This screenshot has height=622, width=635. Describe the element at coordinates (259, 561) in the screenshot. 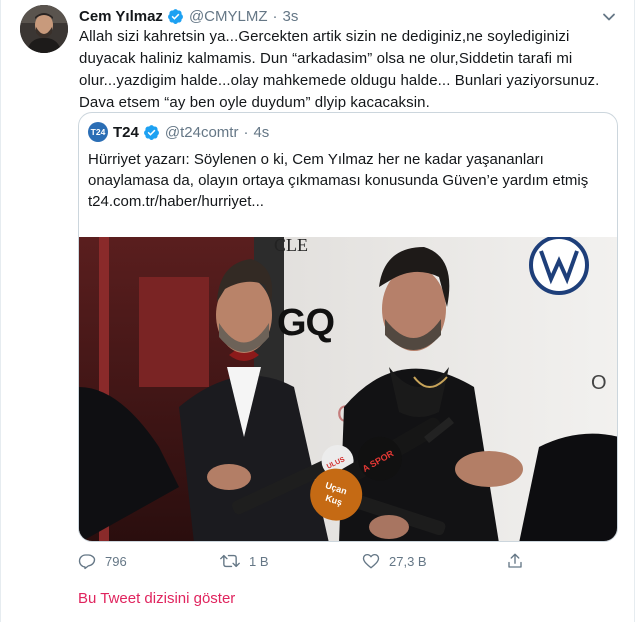

I see `retweet-count: 1 B` at that location.